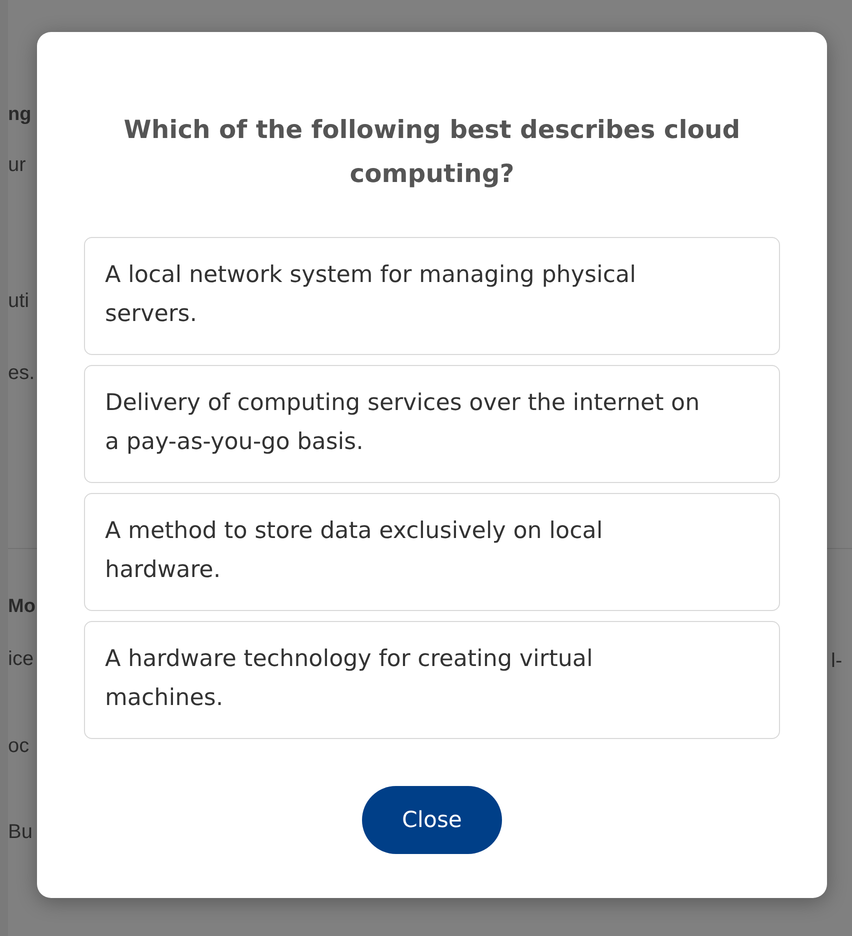  Describe the element at coordinates (22, 373) in the screenshot. I see `text-fragment: es.` at that location.